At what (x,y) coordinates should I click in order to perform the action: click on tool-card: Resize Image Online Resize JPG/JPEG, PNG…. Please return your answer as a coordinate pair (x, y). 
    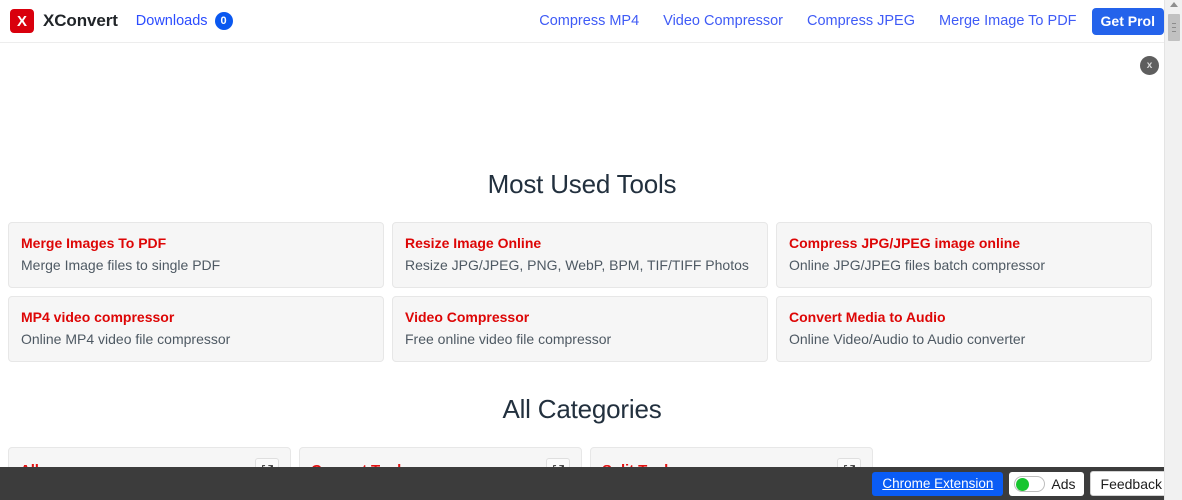
    Looking at the image, I should click on (580, 255).